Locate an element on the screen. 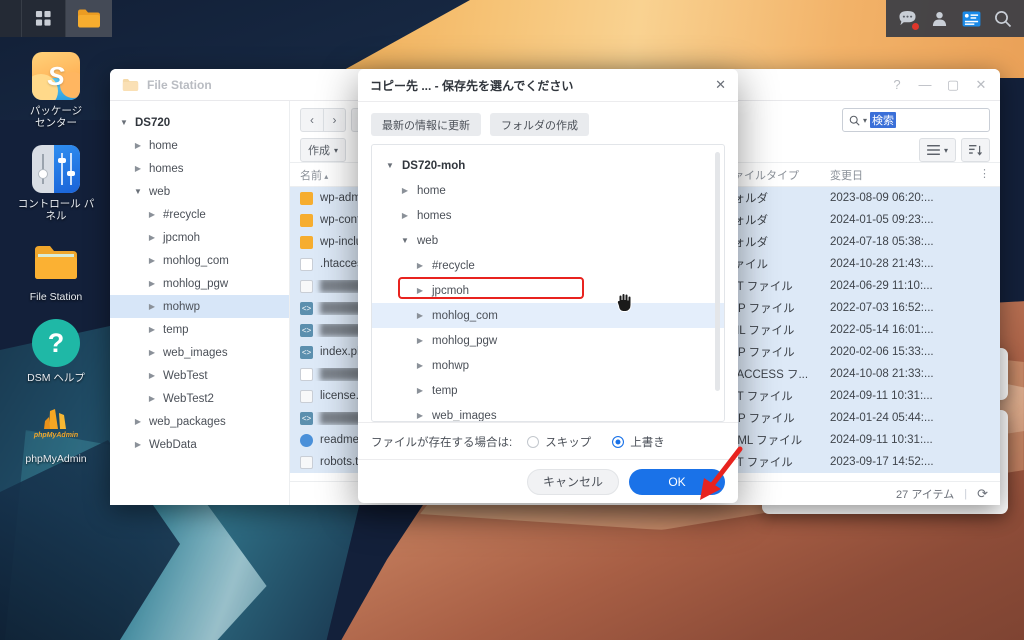 The image size is (1024, 640). destination-tree-item: ▶ mohlog_com is located at coordinates (548, 315).